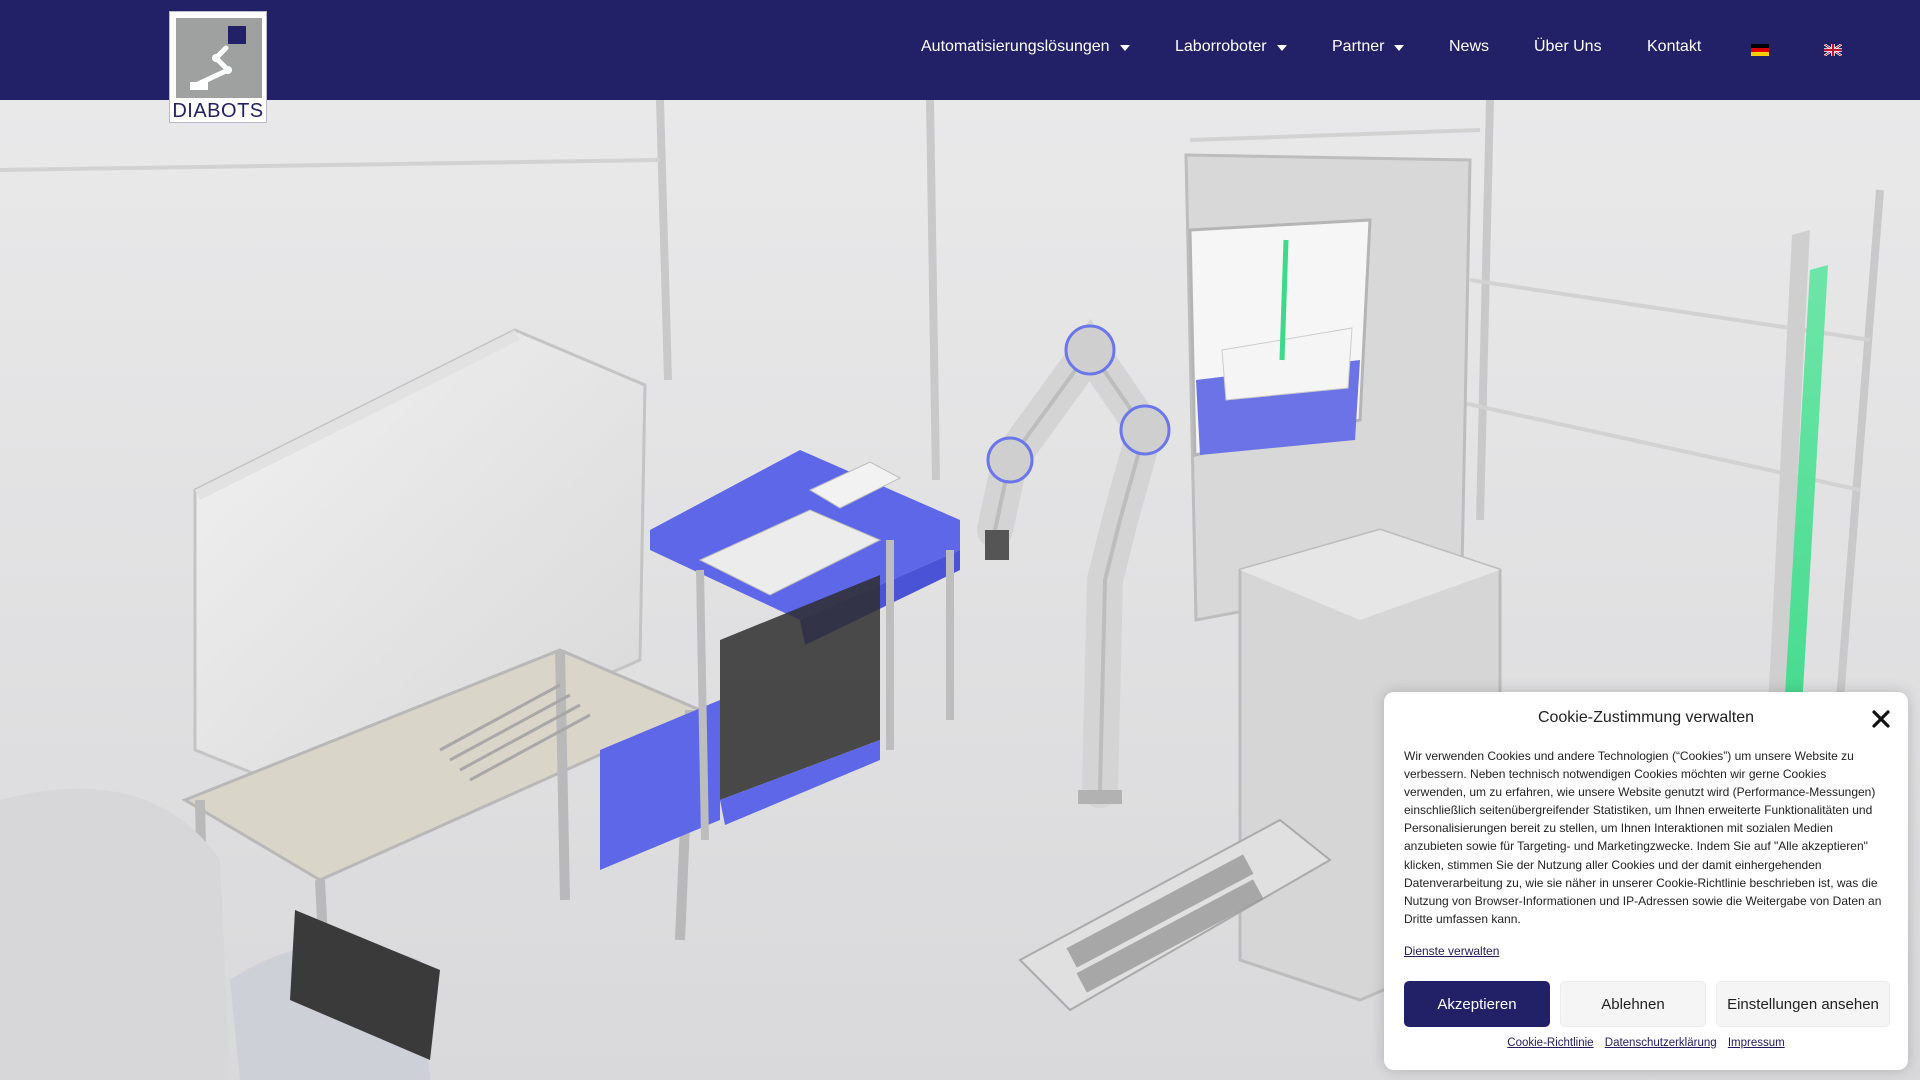  Describe the element at coordinates (1833, 50) in the screenshot. I see `en-flag-icon` at that location.